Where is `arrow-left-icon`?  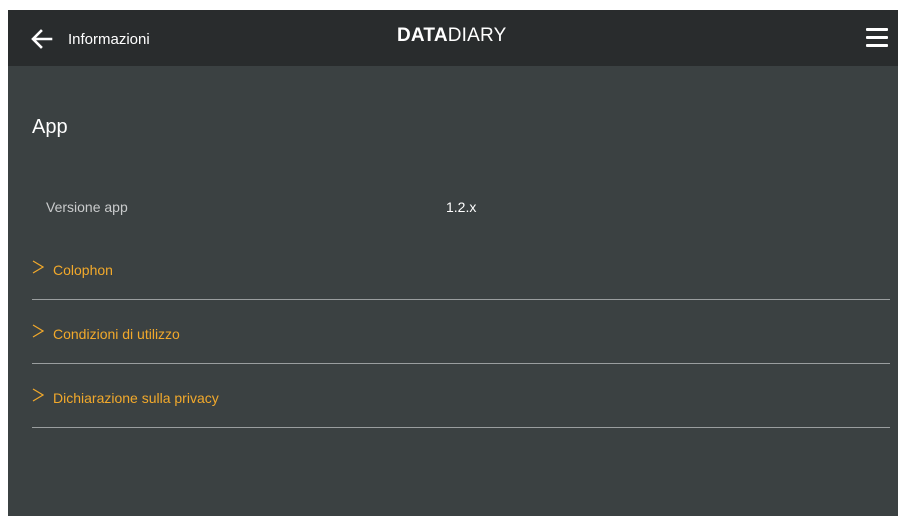 arrow-left-icon is located at coordinates (42, 39).